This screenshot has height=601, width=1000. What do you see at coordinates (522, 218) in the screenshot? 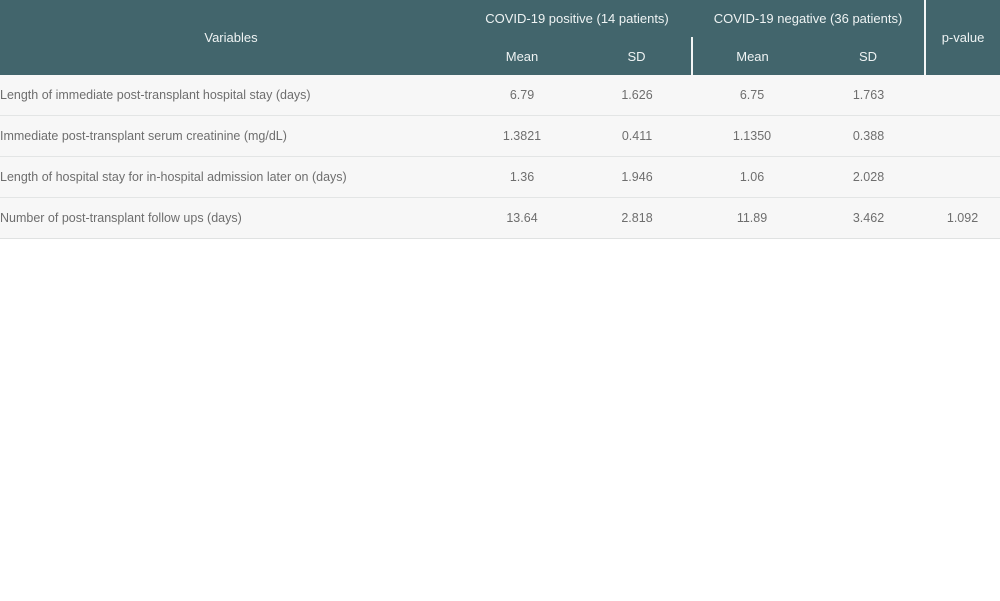
I see `cell-positive-mean: 13.64` at bounding box center [522, 218].